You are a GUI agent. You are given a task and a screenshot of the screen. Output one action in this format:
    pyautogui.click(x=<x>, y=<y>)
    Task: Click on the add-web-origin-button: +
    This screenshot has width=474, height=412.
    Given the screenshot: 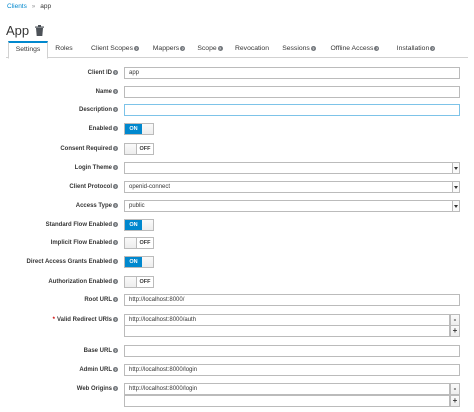 What is the action you would take?
    pyautogui.click(x=455, y=401)
    